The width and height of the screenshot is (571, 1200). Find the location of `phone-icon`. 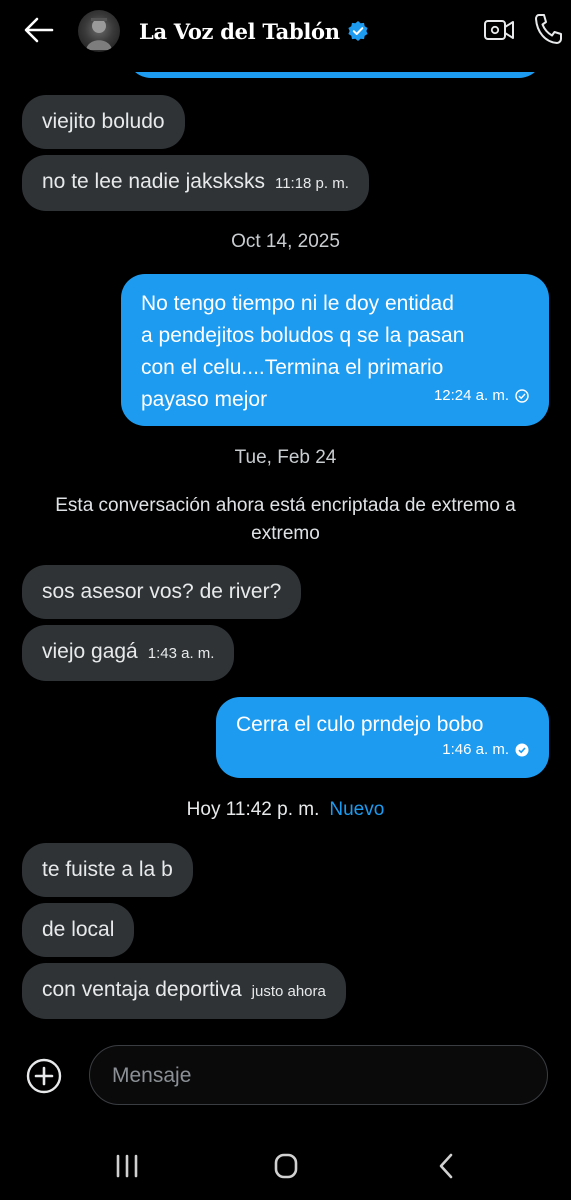

phone-icon is located at coordinates (548, 29).